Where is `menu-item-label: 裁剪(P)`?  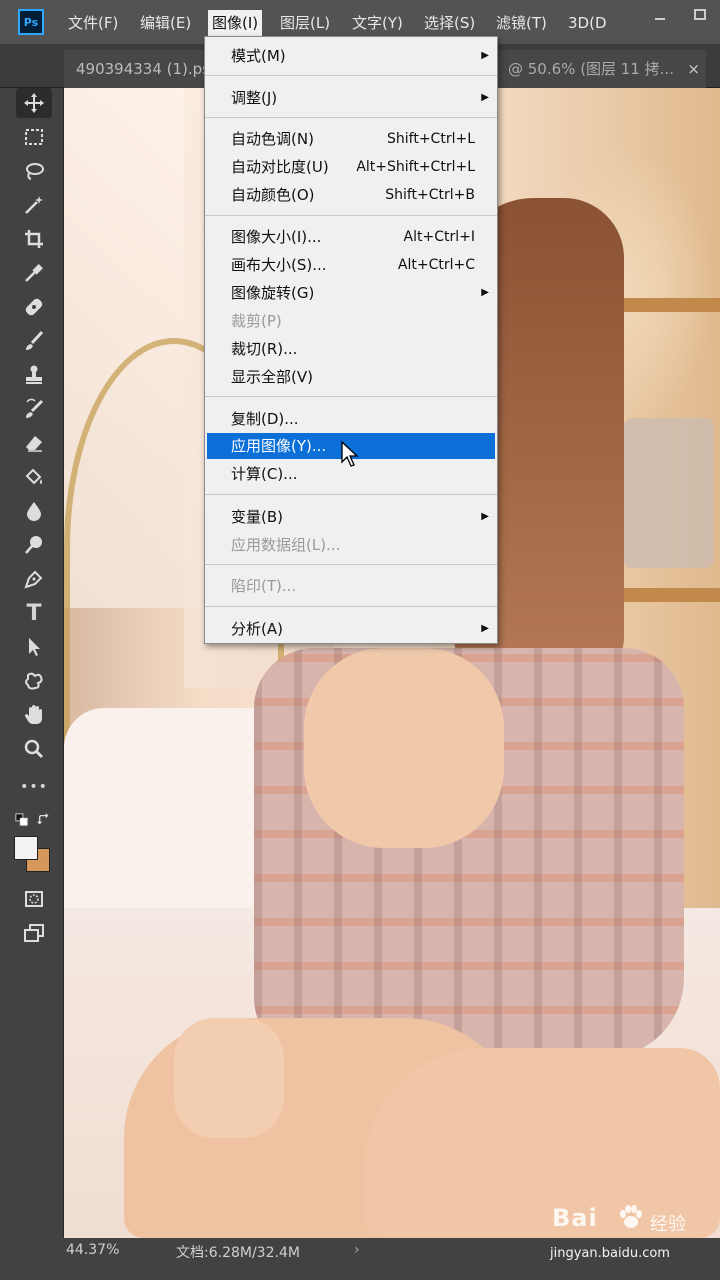
menu-item-label: 裁剪(P) is located at coordinates (256, 321).